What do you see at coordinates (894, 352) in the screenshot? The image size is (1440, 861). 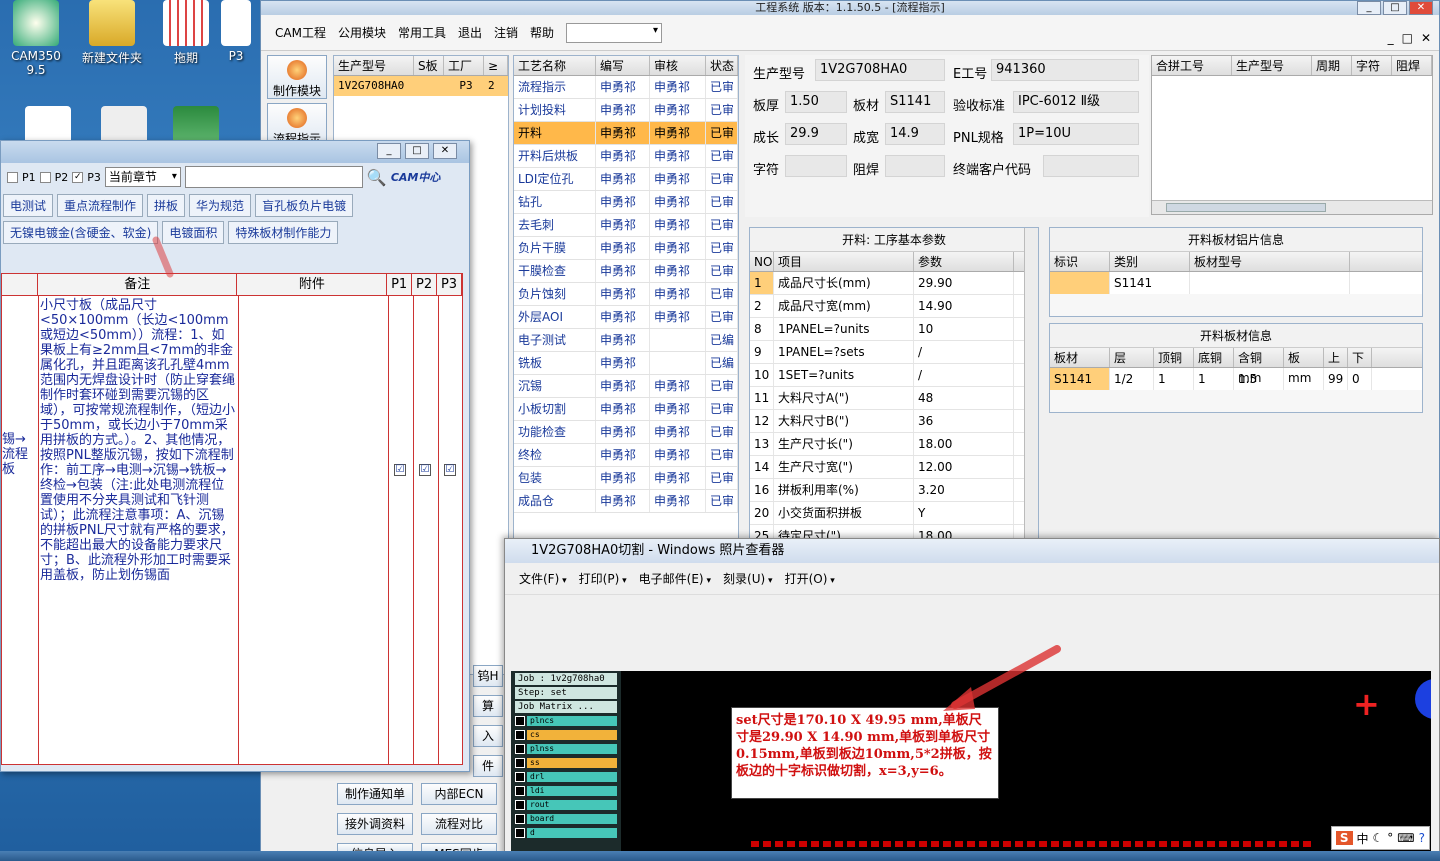 I see `param-row: 9 1PANEL=?sets /` at bounding box center [894, 352].